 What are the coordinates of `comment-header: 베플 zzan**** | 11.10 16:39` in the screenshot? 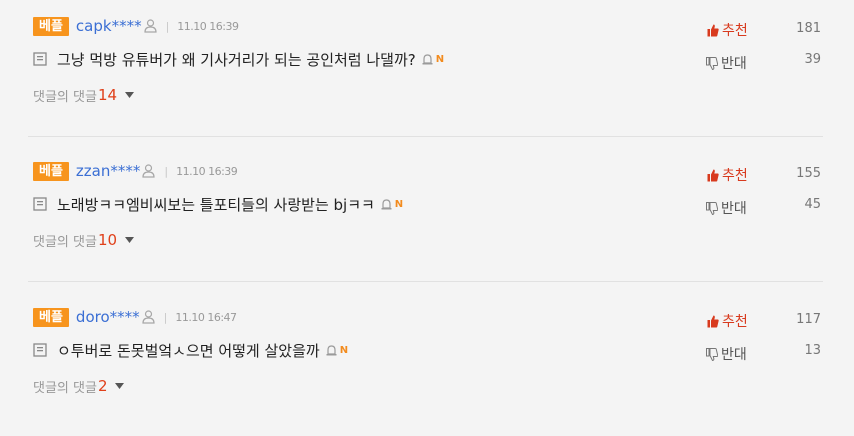 It's located at (135, 171).